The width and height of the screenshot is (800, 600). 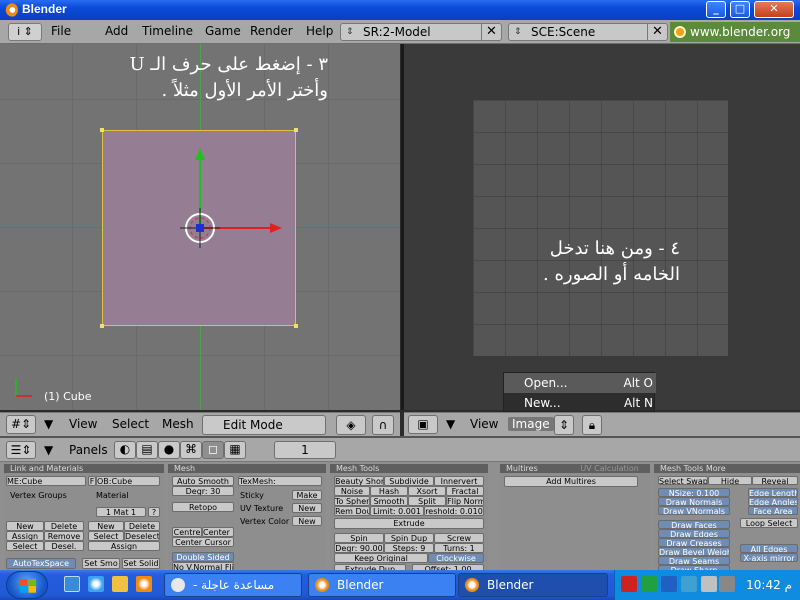 What do you see at coordinates (421, 32) in the screenshot?
I see `screen-selector: ⇕ SR:2-Model ✕` at bounding box center [421, 32].